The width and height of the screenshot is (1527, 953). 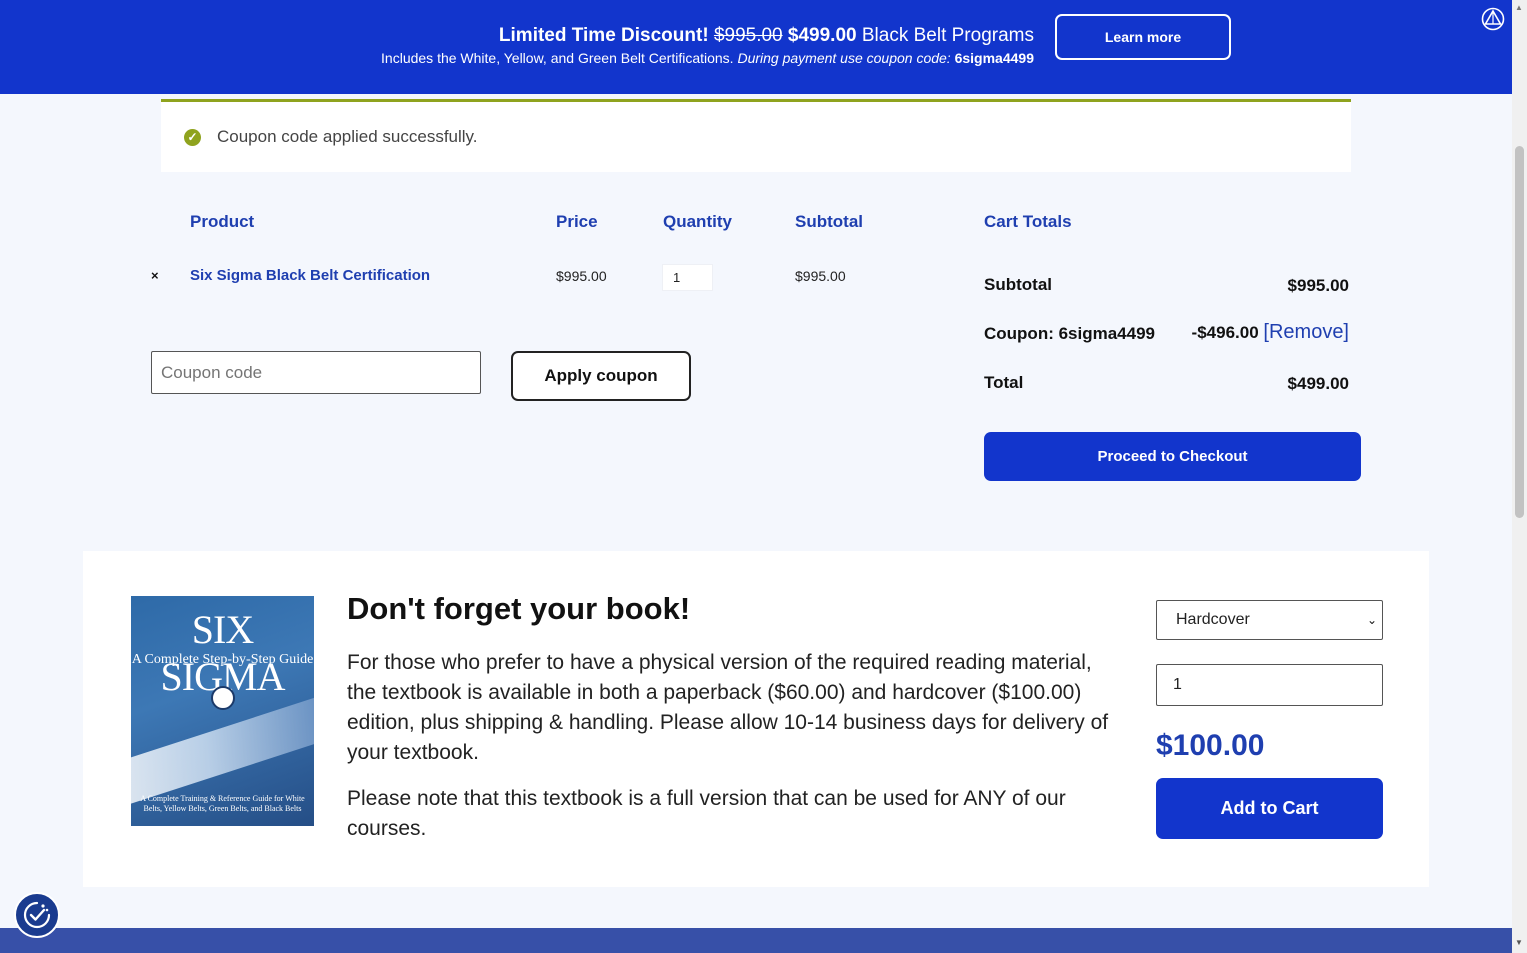 I want to click on item-price: $995.00, so click(x=581, y=276).